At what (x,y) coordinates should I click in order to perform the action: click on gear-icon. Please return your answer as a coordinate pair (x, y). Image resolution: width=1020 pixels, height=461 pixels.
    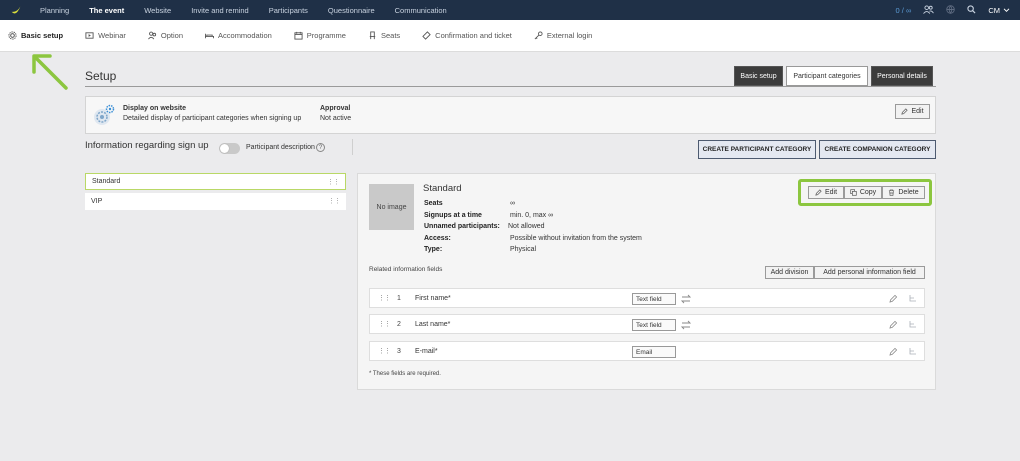
    Looking at the image, I should click on (12, 35).